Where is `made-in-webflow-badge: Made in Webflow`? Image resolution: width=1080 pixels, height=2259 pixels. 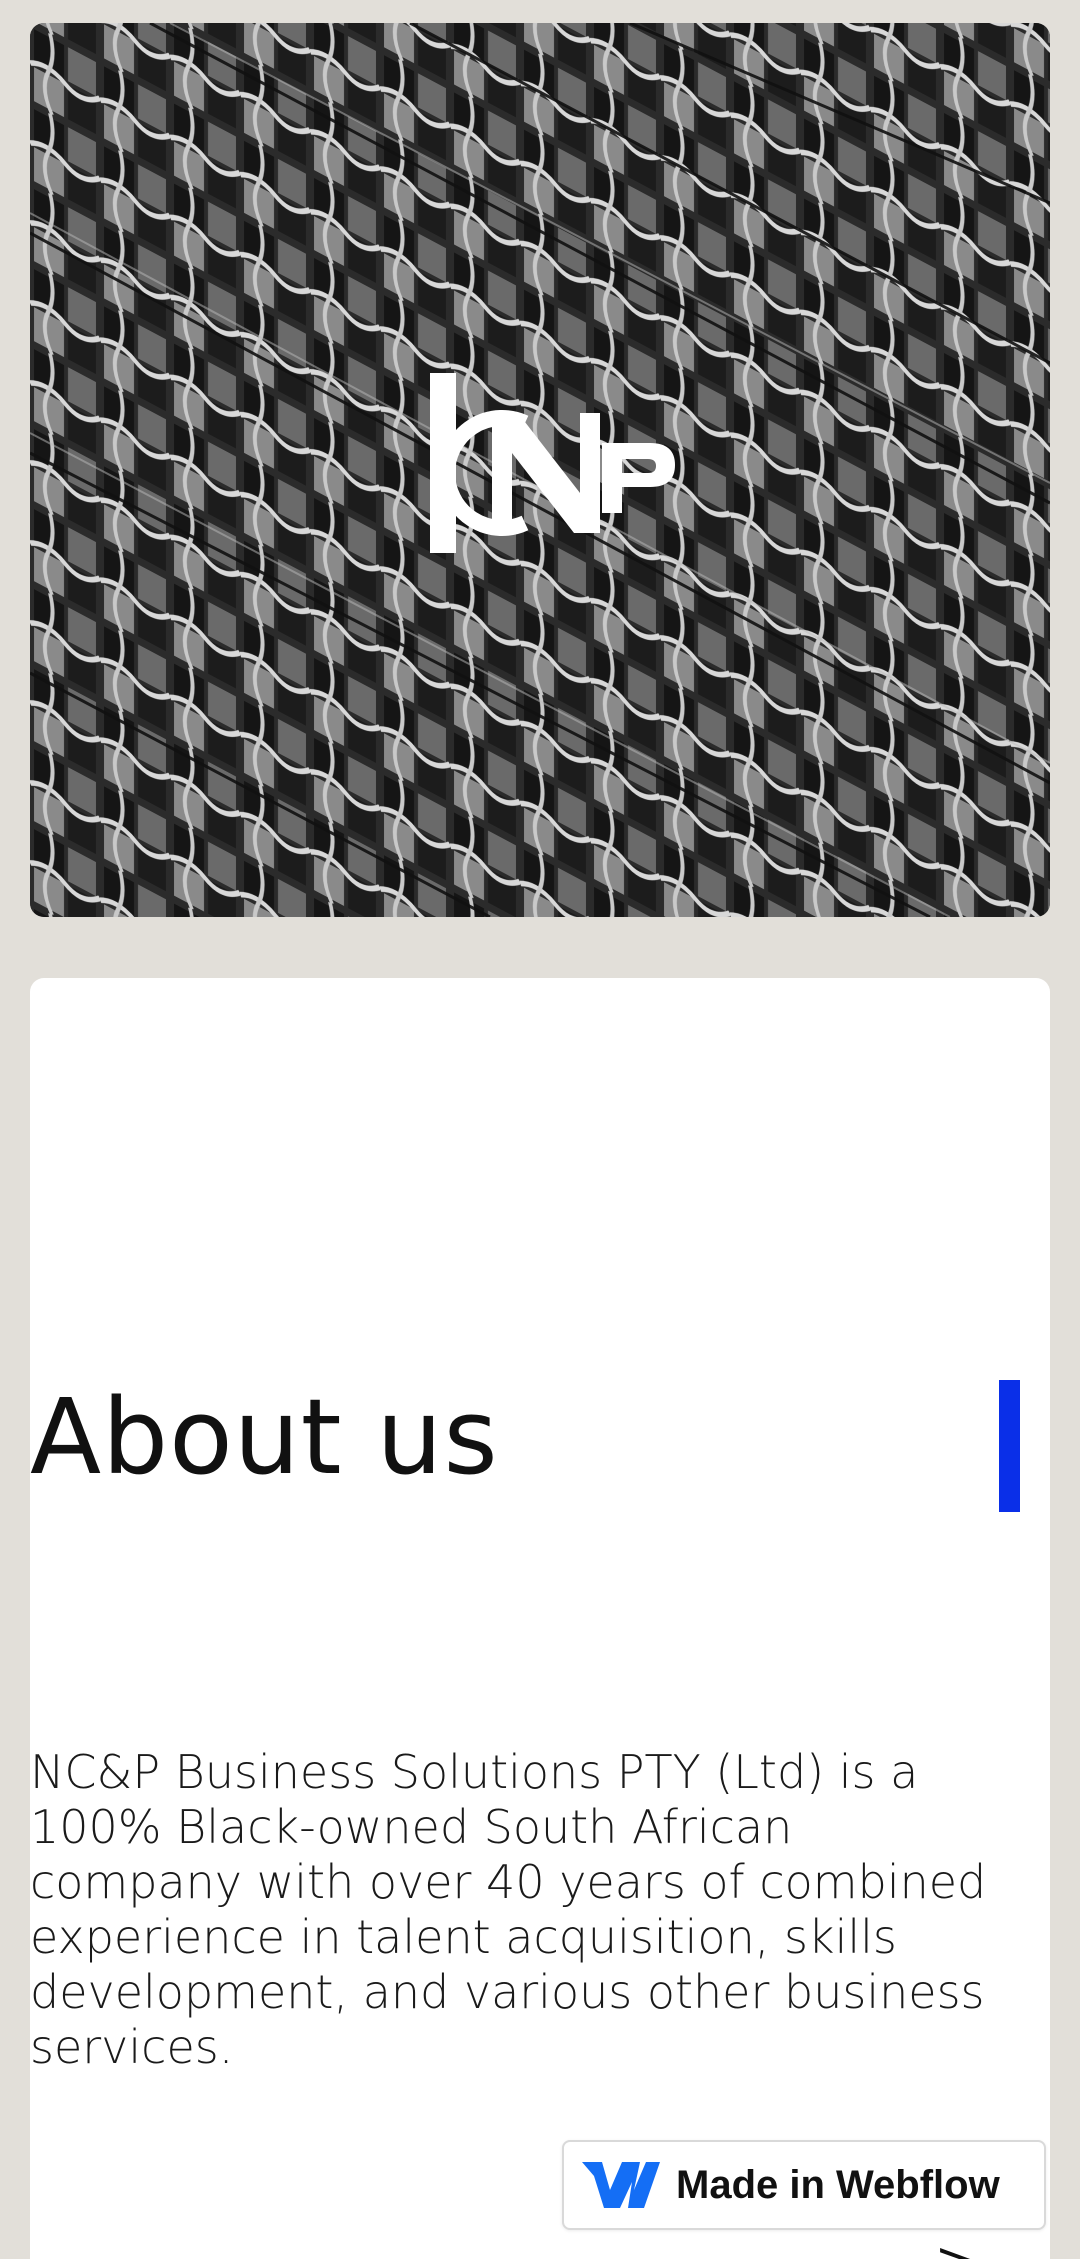
made-in-webflow-badge: Made in Webflow is located at coordinates (804, 2185).